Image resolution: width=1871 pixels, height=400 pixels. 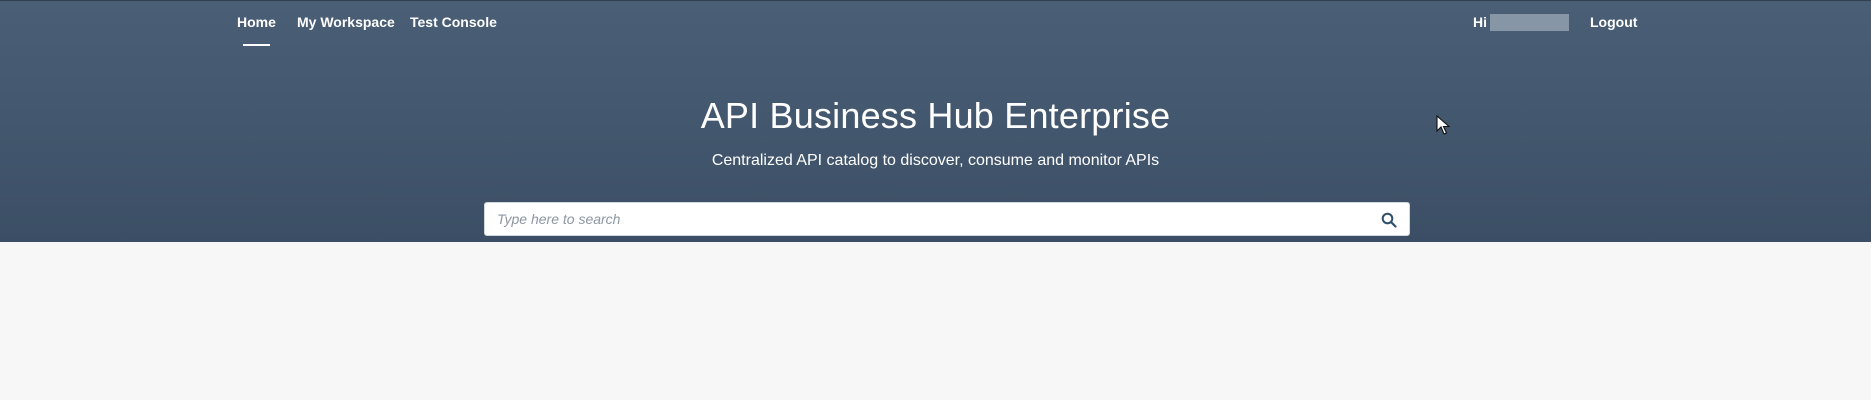 What do you see at coordinates (1389, 220) in the screenshot?
I see `search-icon` at bounding box center [1389, 220].